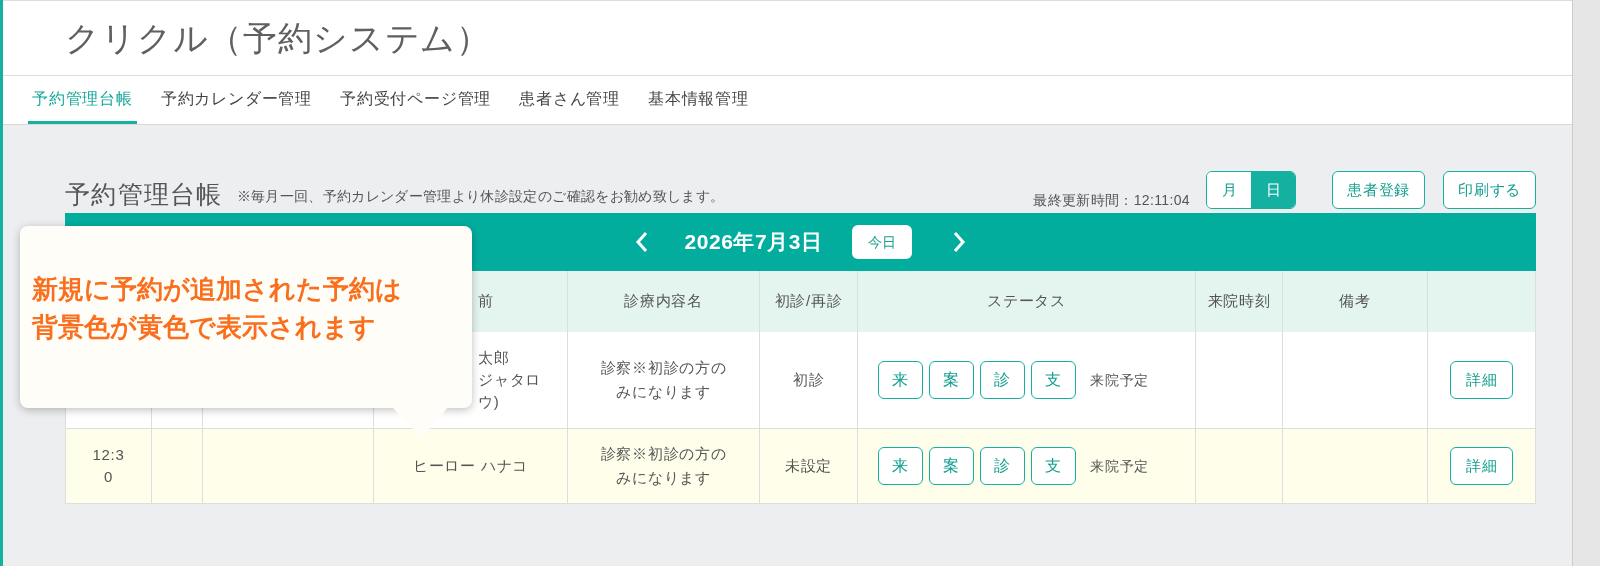 The height and width of the screenshot is (566, 1600). What do you see at coordinates (1273, 190) in the screenshot?
I see `view-toggle-option: 日` at bounding box center [1273, 190].